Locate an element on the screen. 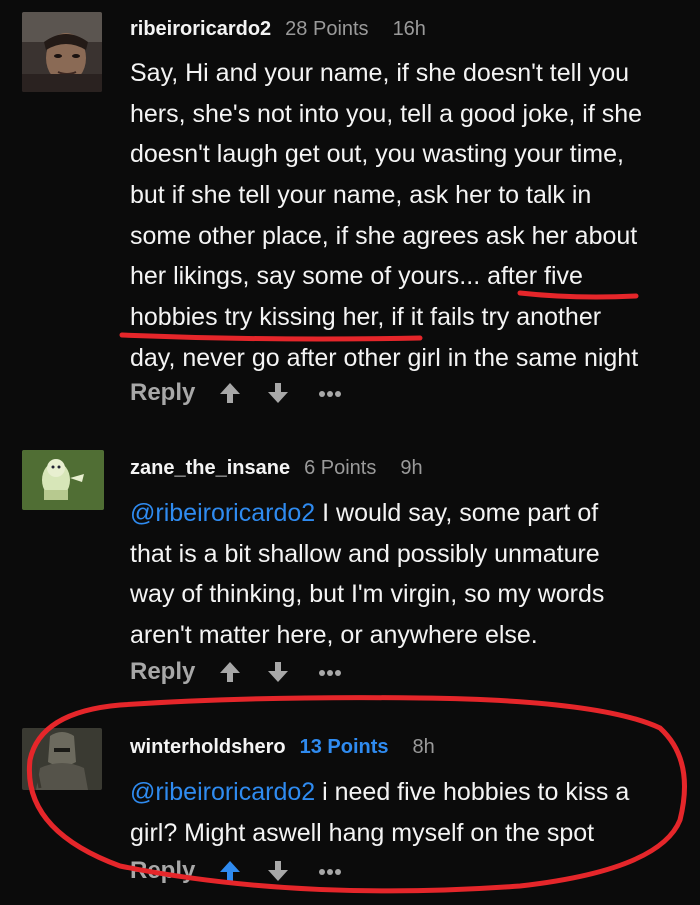 This screenshot has width=700, height=905. comment-body-line: aren't matter here, or anywhere else. is located at coordinates (334, 635).